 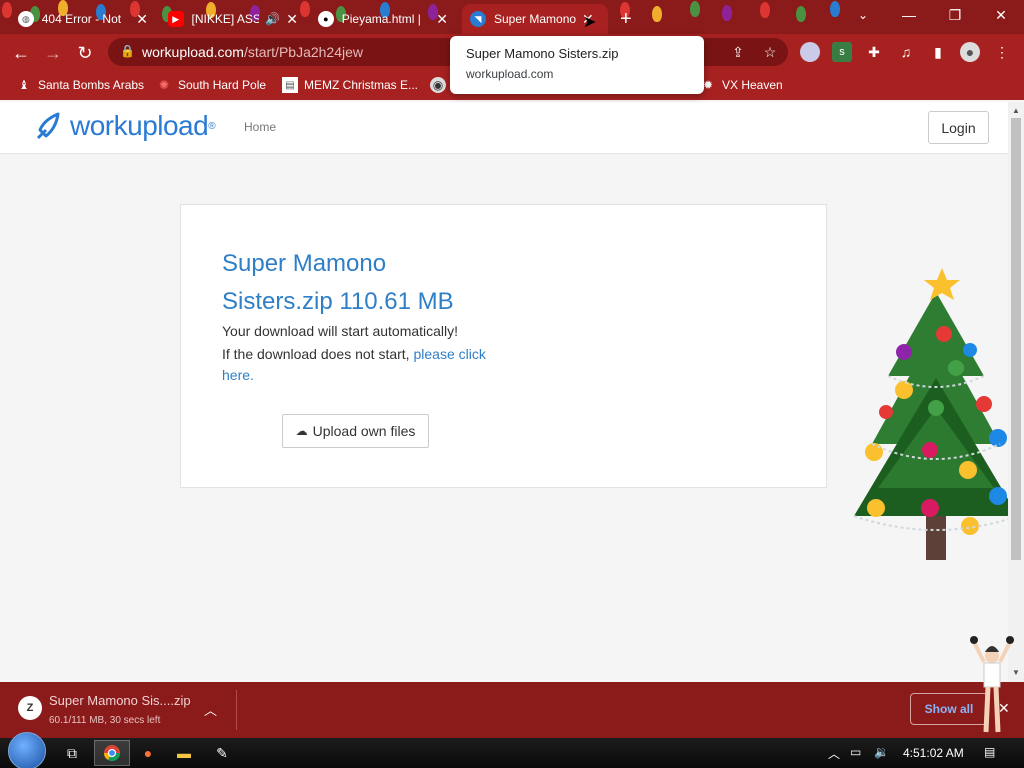 What do you see at coordinates (909, 15) in the screenshot?
I see `minimize-button: —` at bounding box center [909, 15].